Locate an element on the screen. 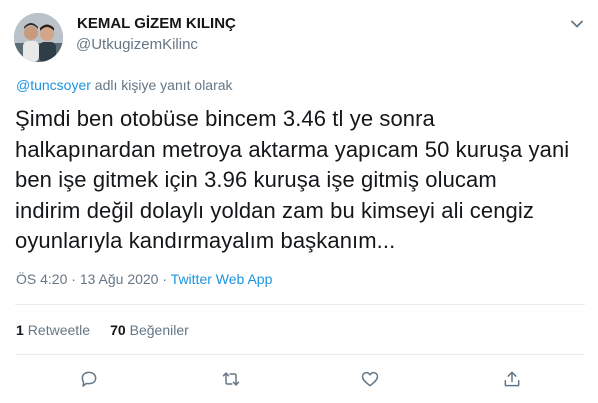 The width and height of the screenshot is (598, 403). tweet-meta: ÖS 4:20 · 13 Ağu 2020 · Twitter Web App is located at coordinates (144, 279).